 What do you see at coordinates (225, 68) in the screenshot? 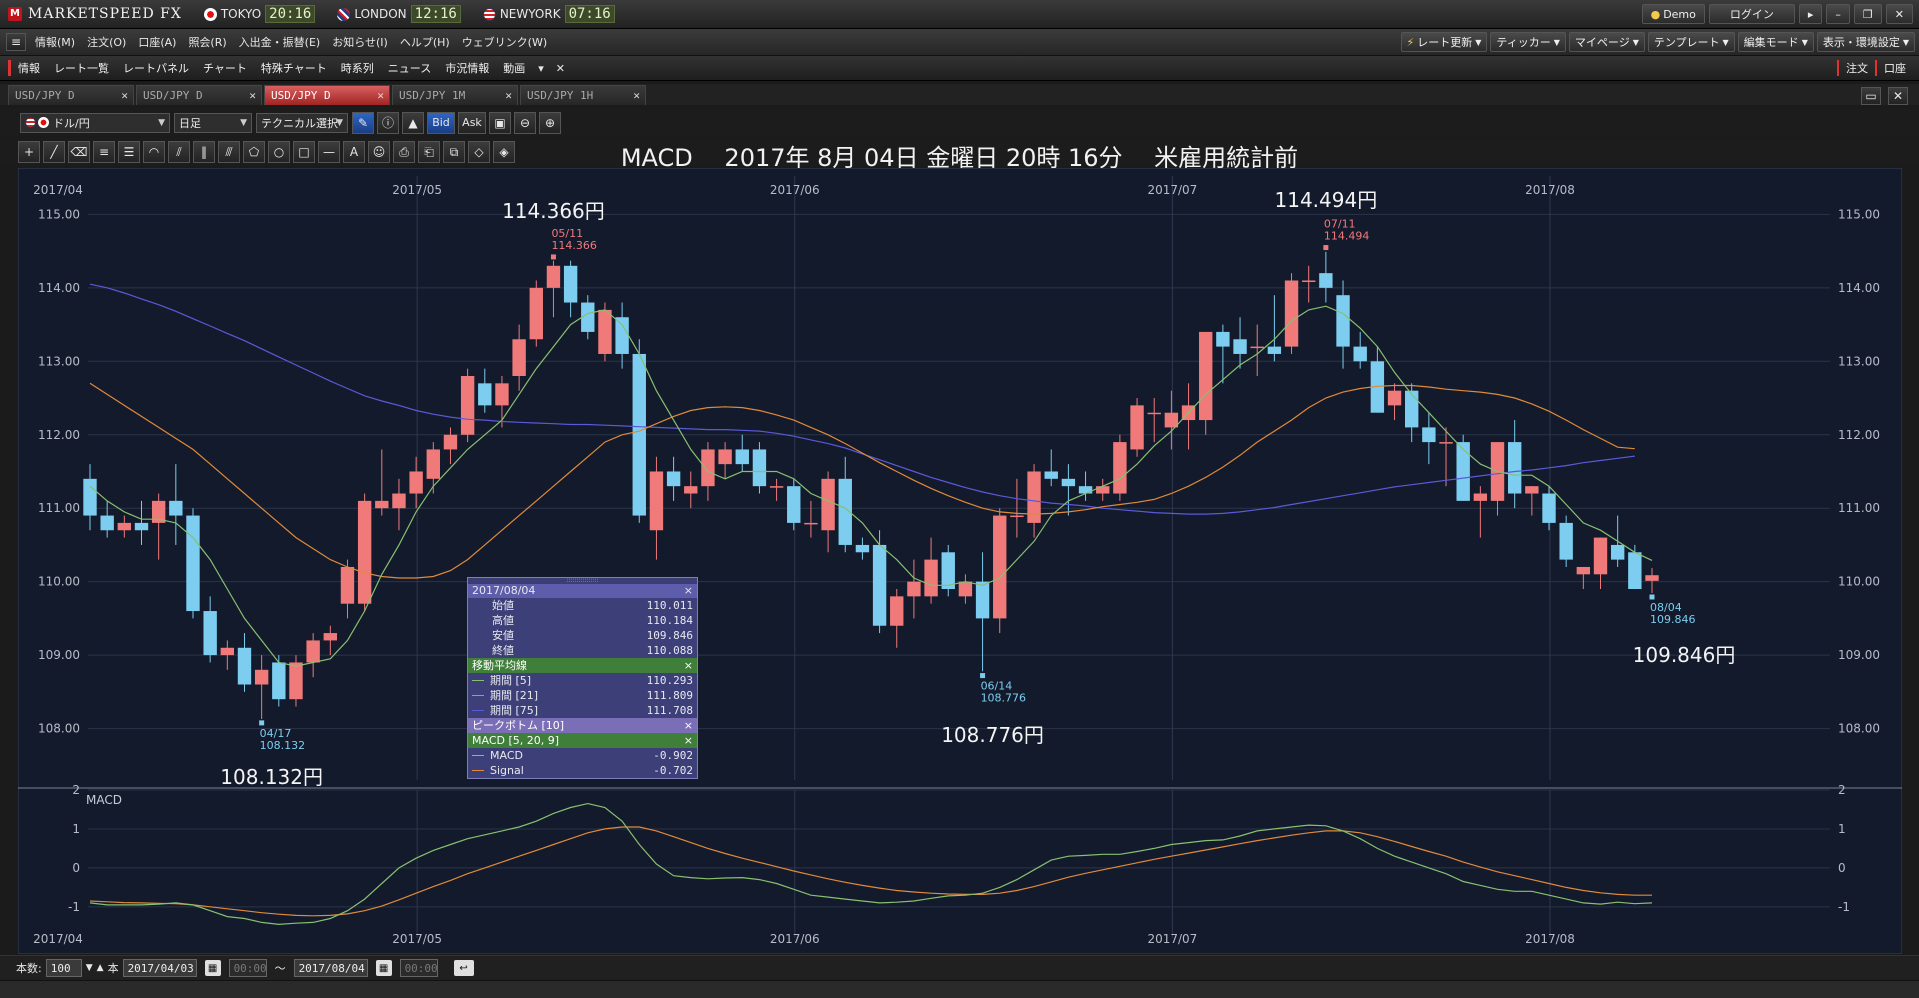
I see `ribbon-item: チャート` at bounding box center [225, 68].